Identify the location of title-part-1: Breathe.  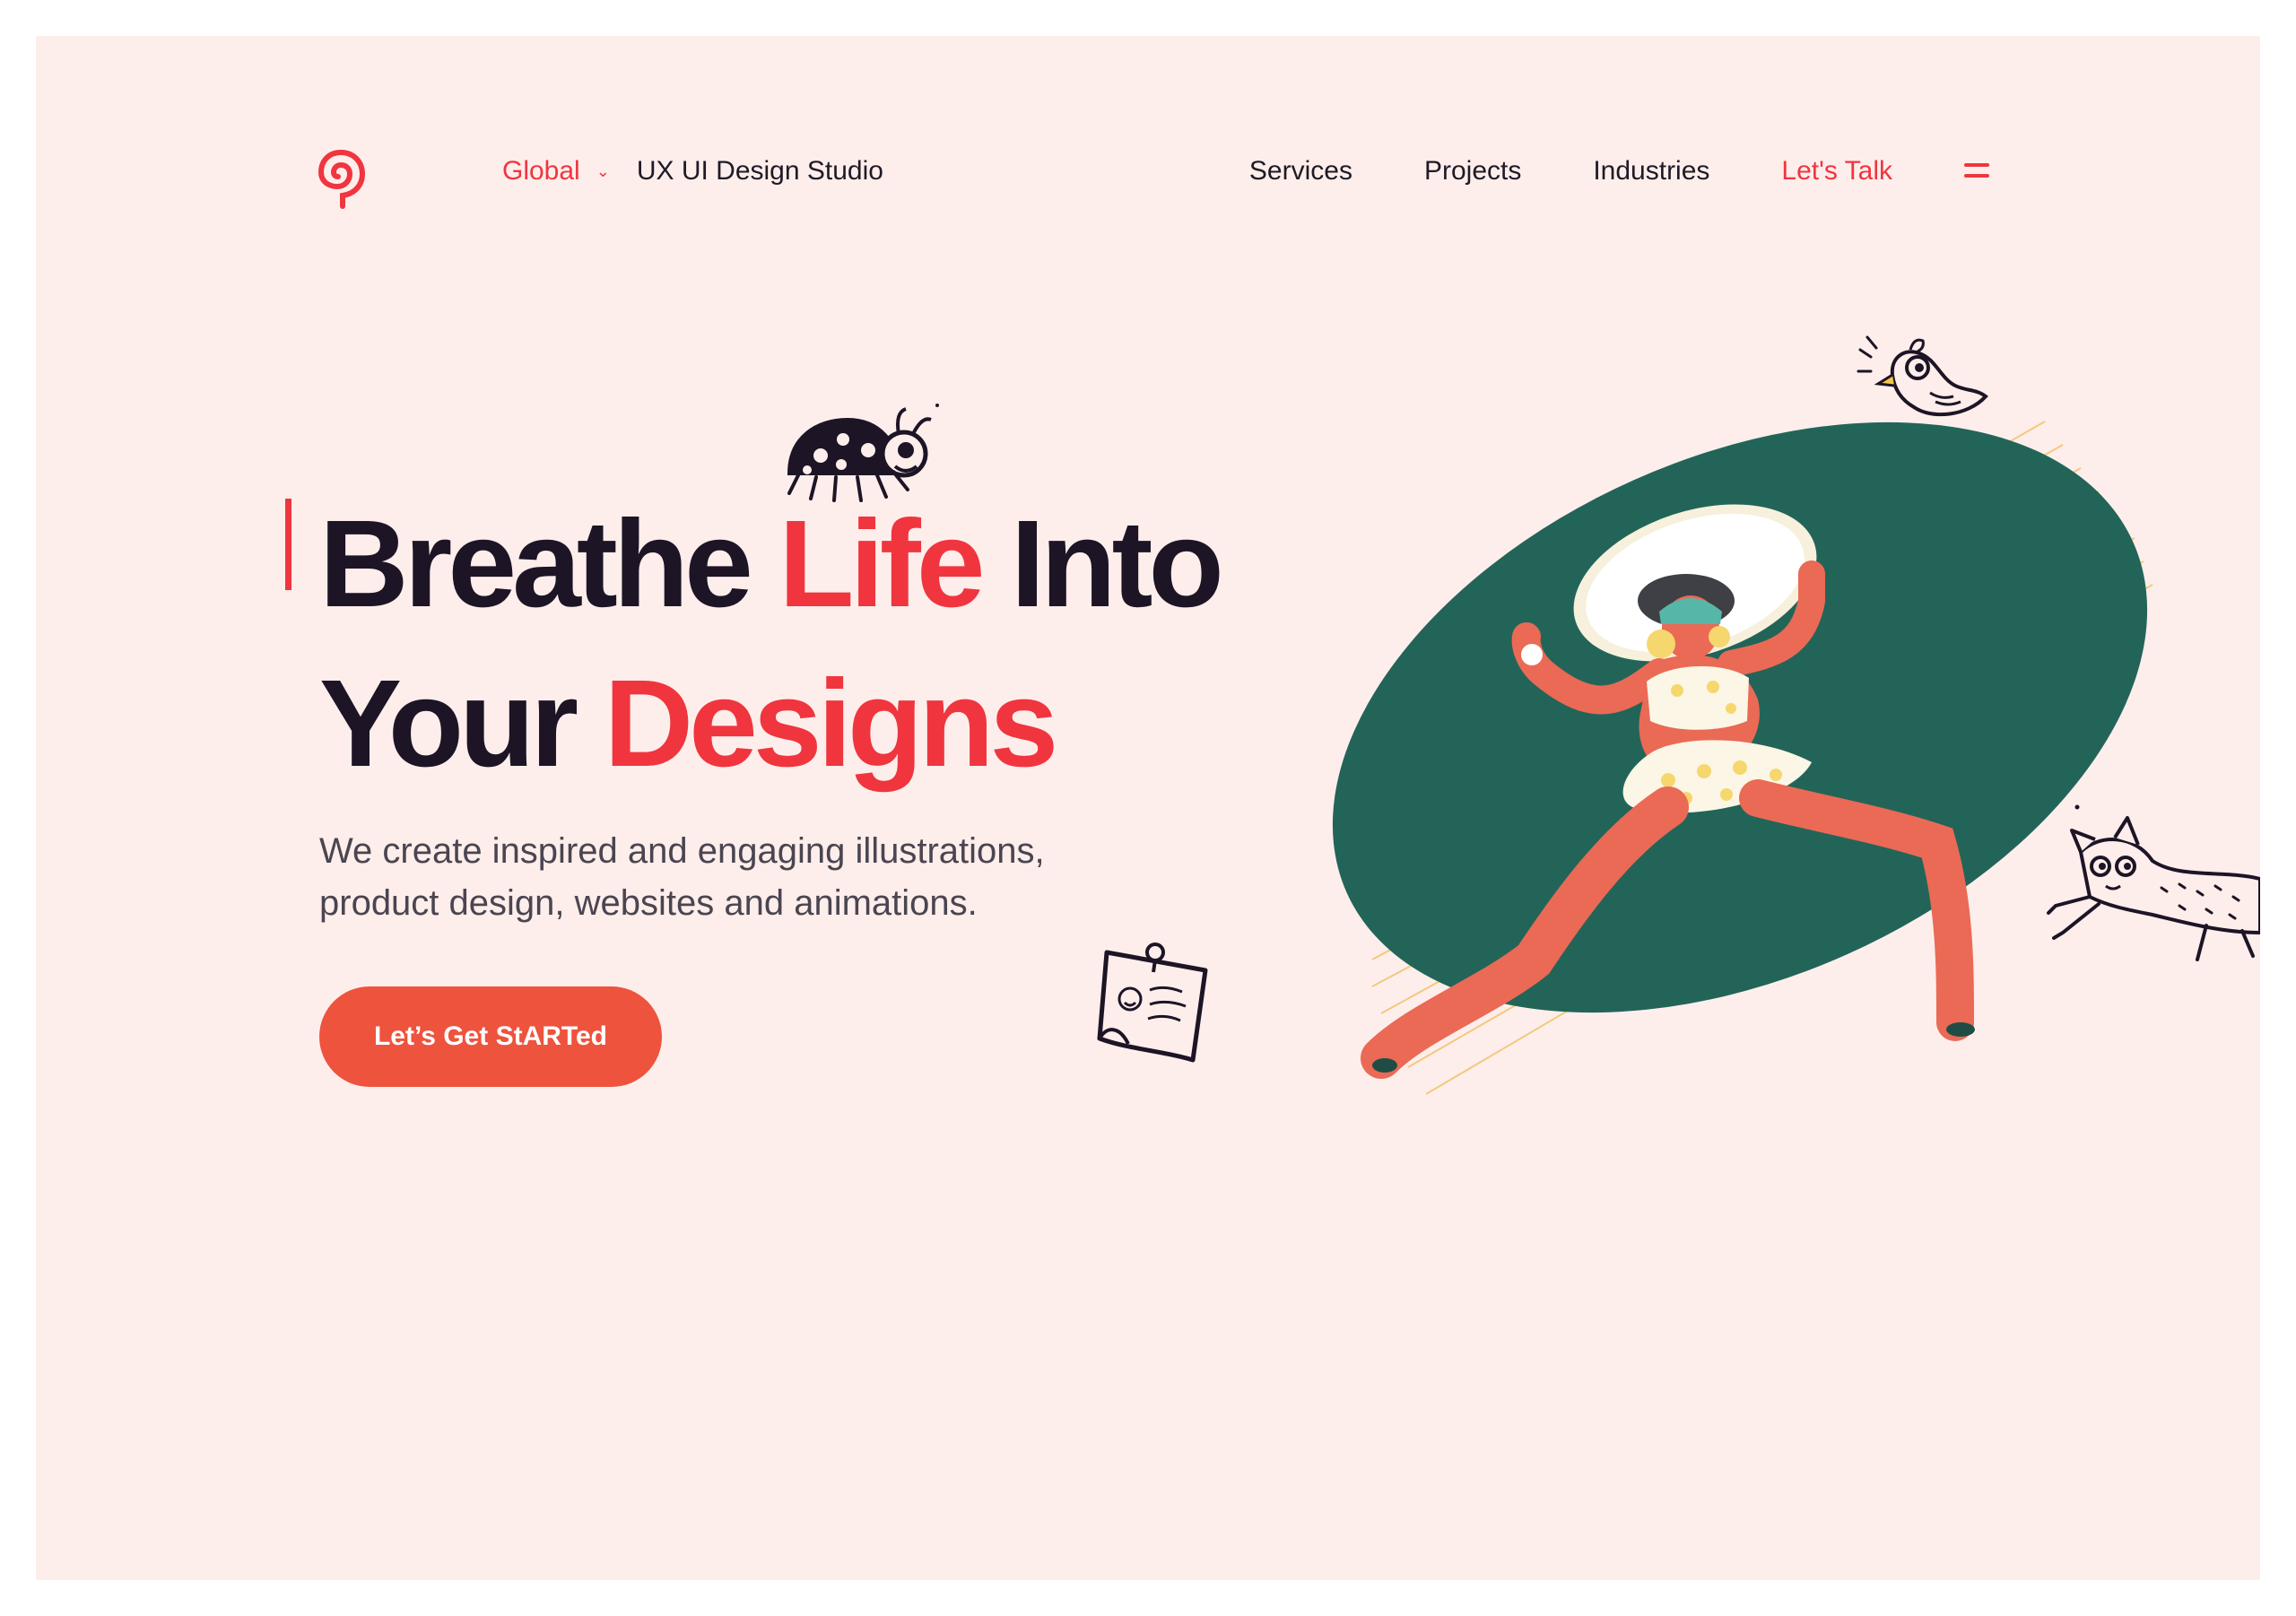
(549, 564).